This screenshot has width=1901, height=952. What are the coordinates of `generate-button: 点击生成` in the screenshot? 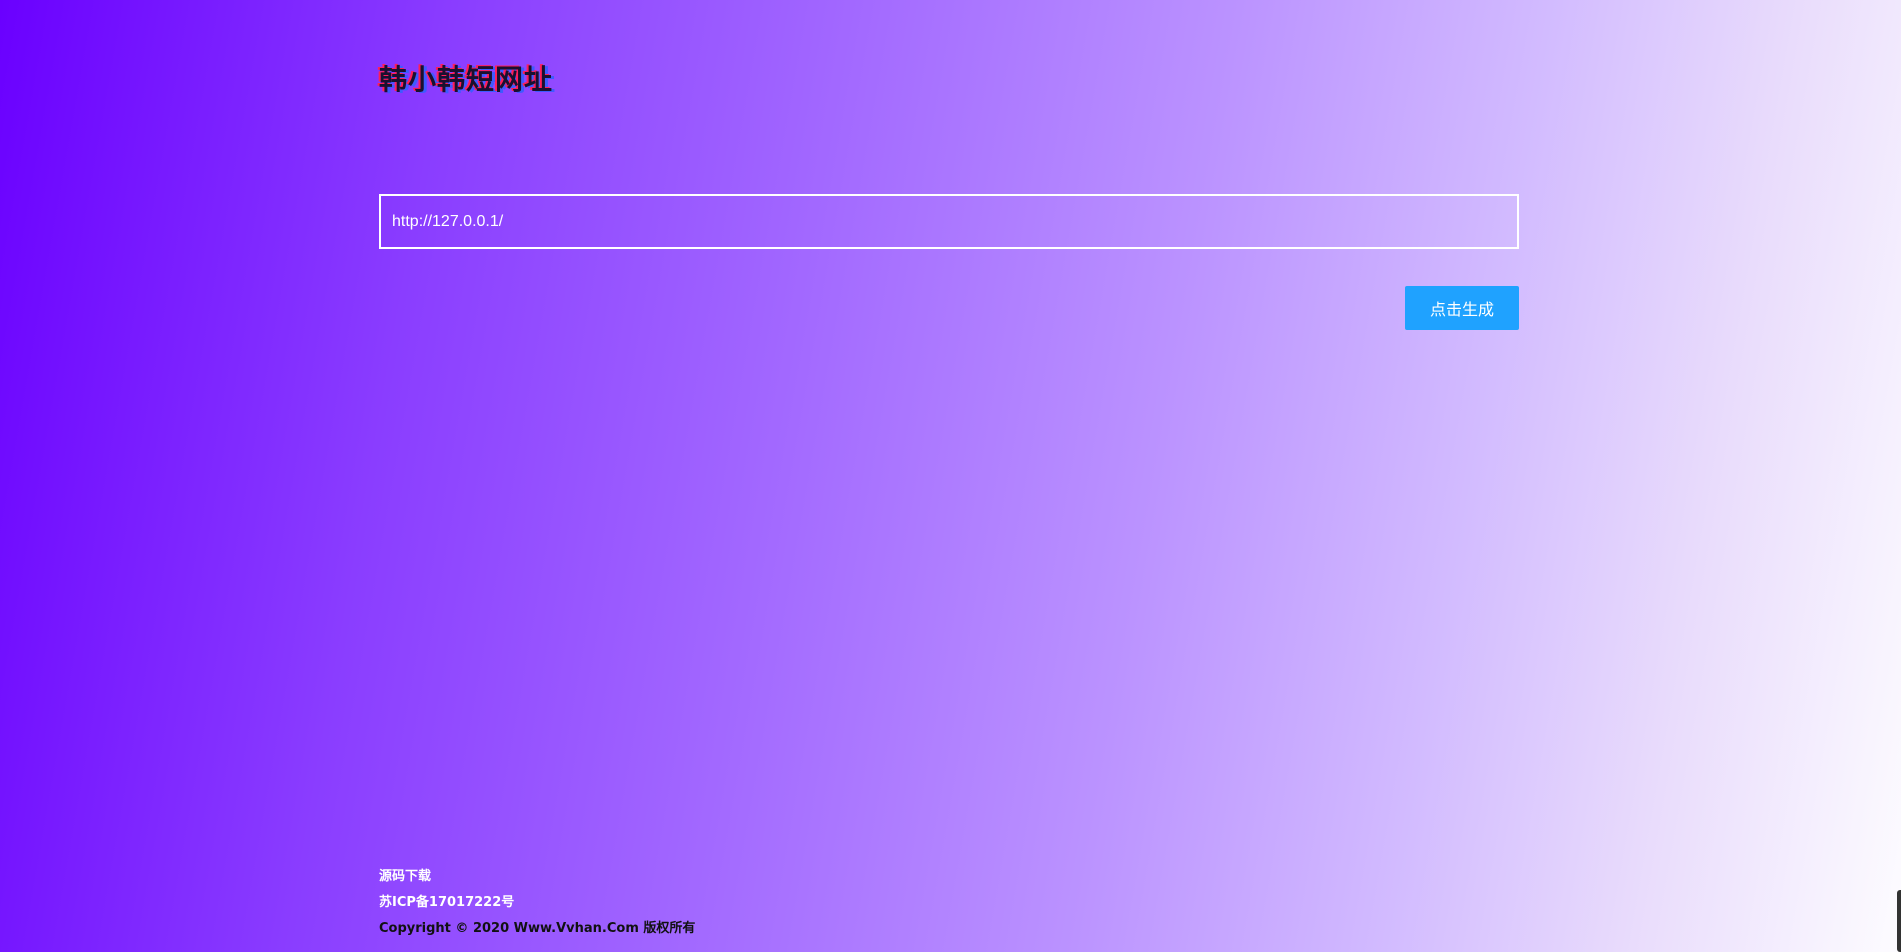 It's located at (1462, 308).